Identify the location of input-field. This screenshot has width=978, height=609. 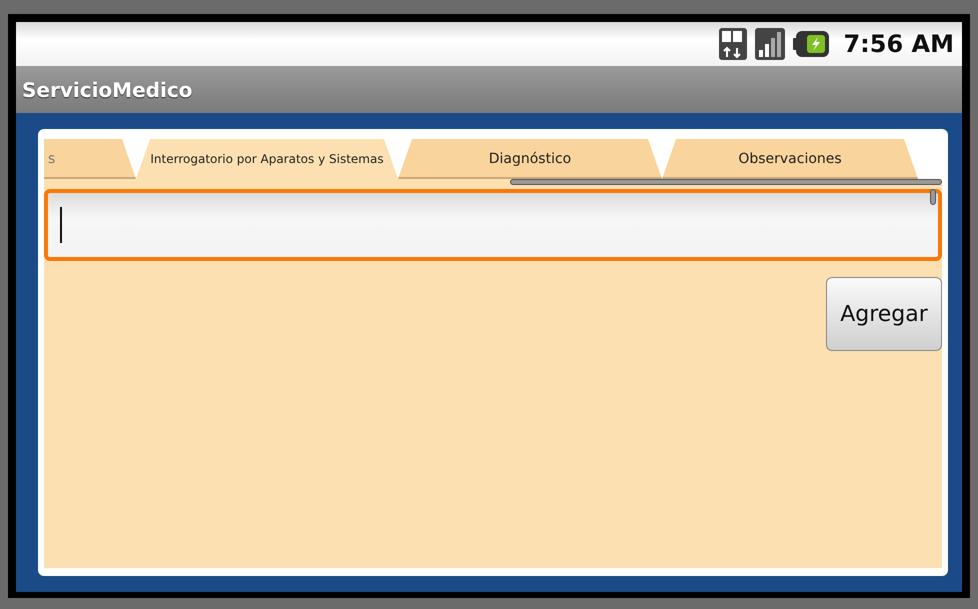
(493, 225).